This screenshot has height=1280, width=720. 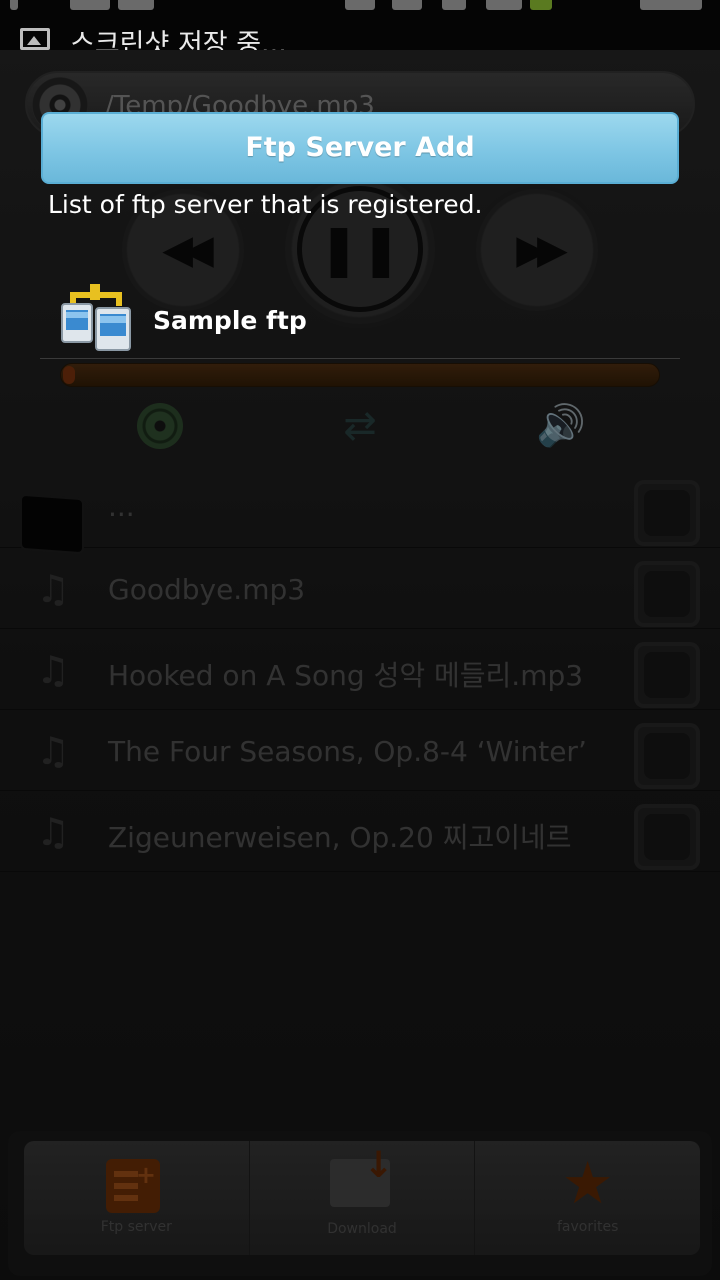 I want to click on network-servers-icon, so click(x=96, y=317).